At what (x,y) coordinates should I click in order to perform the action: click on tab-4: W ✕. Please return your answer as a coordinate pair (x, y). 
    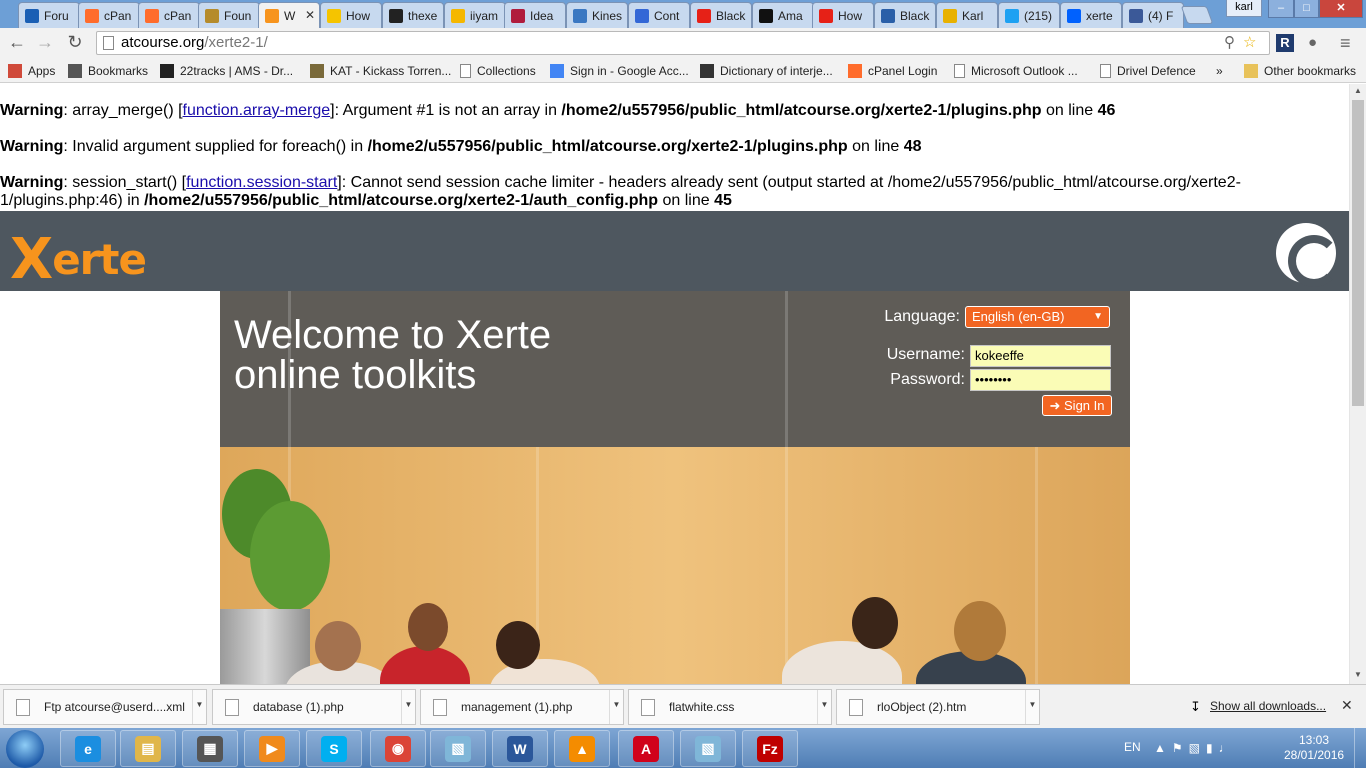
    Looking at the image, I should click on (289, 15).